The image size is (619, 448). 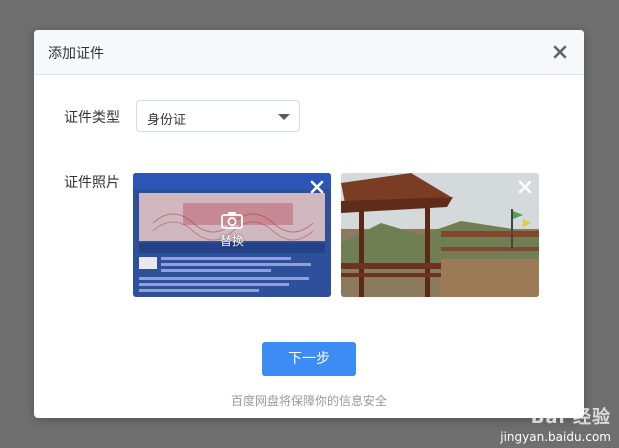 I want to click on camera-icon, so click(x=232, y=220).